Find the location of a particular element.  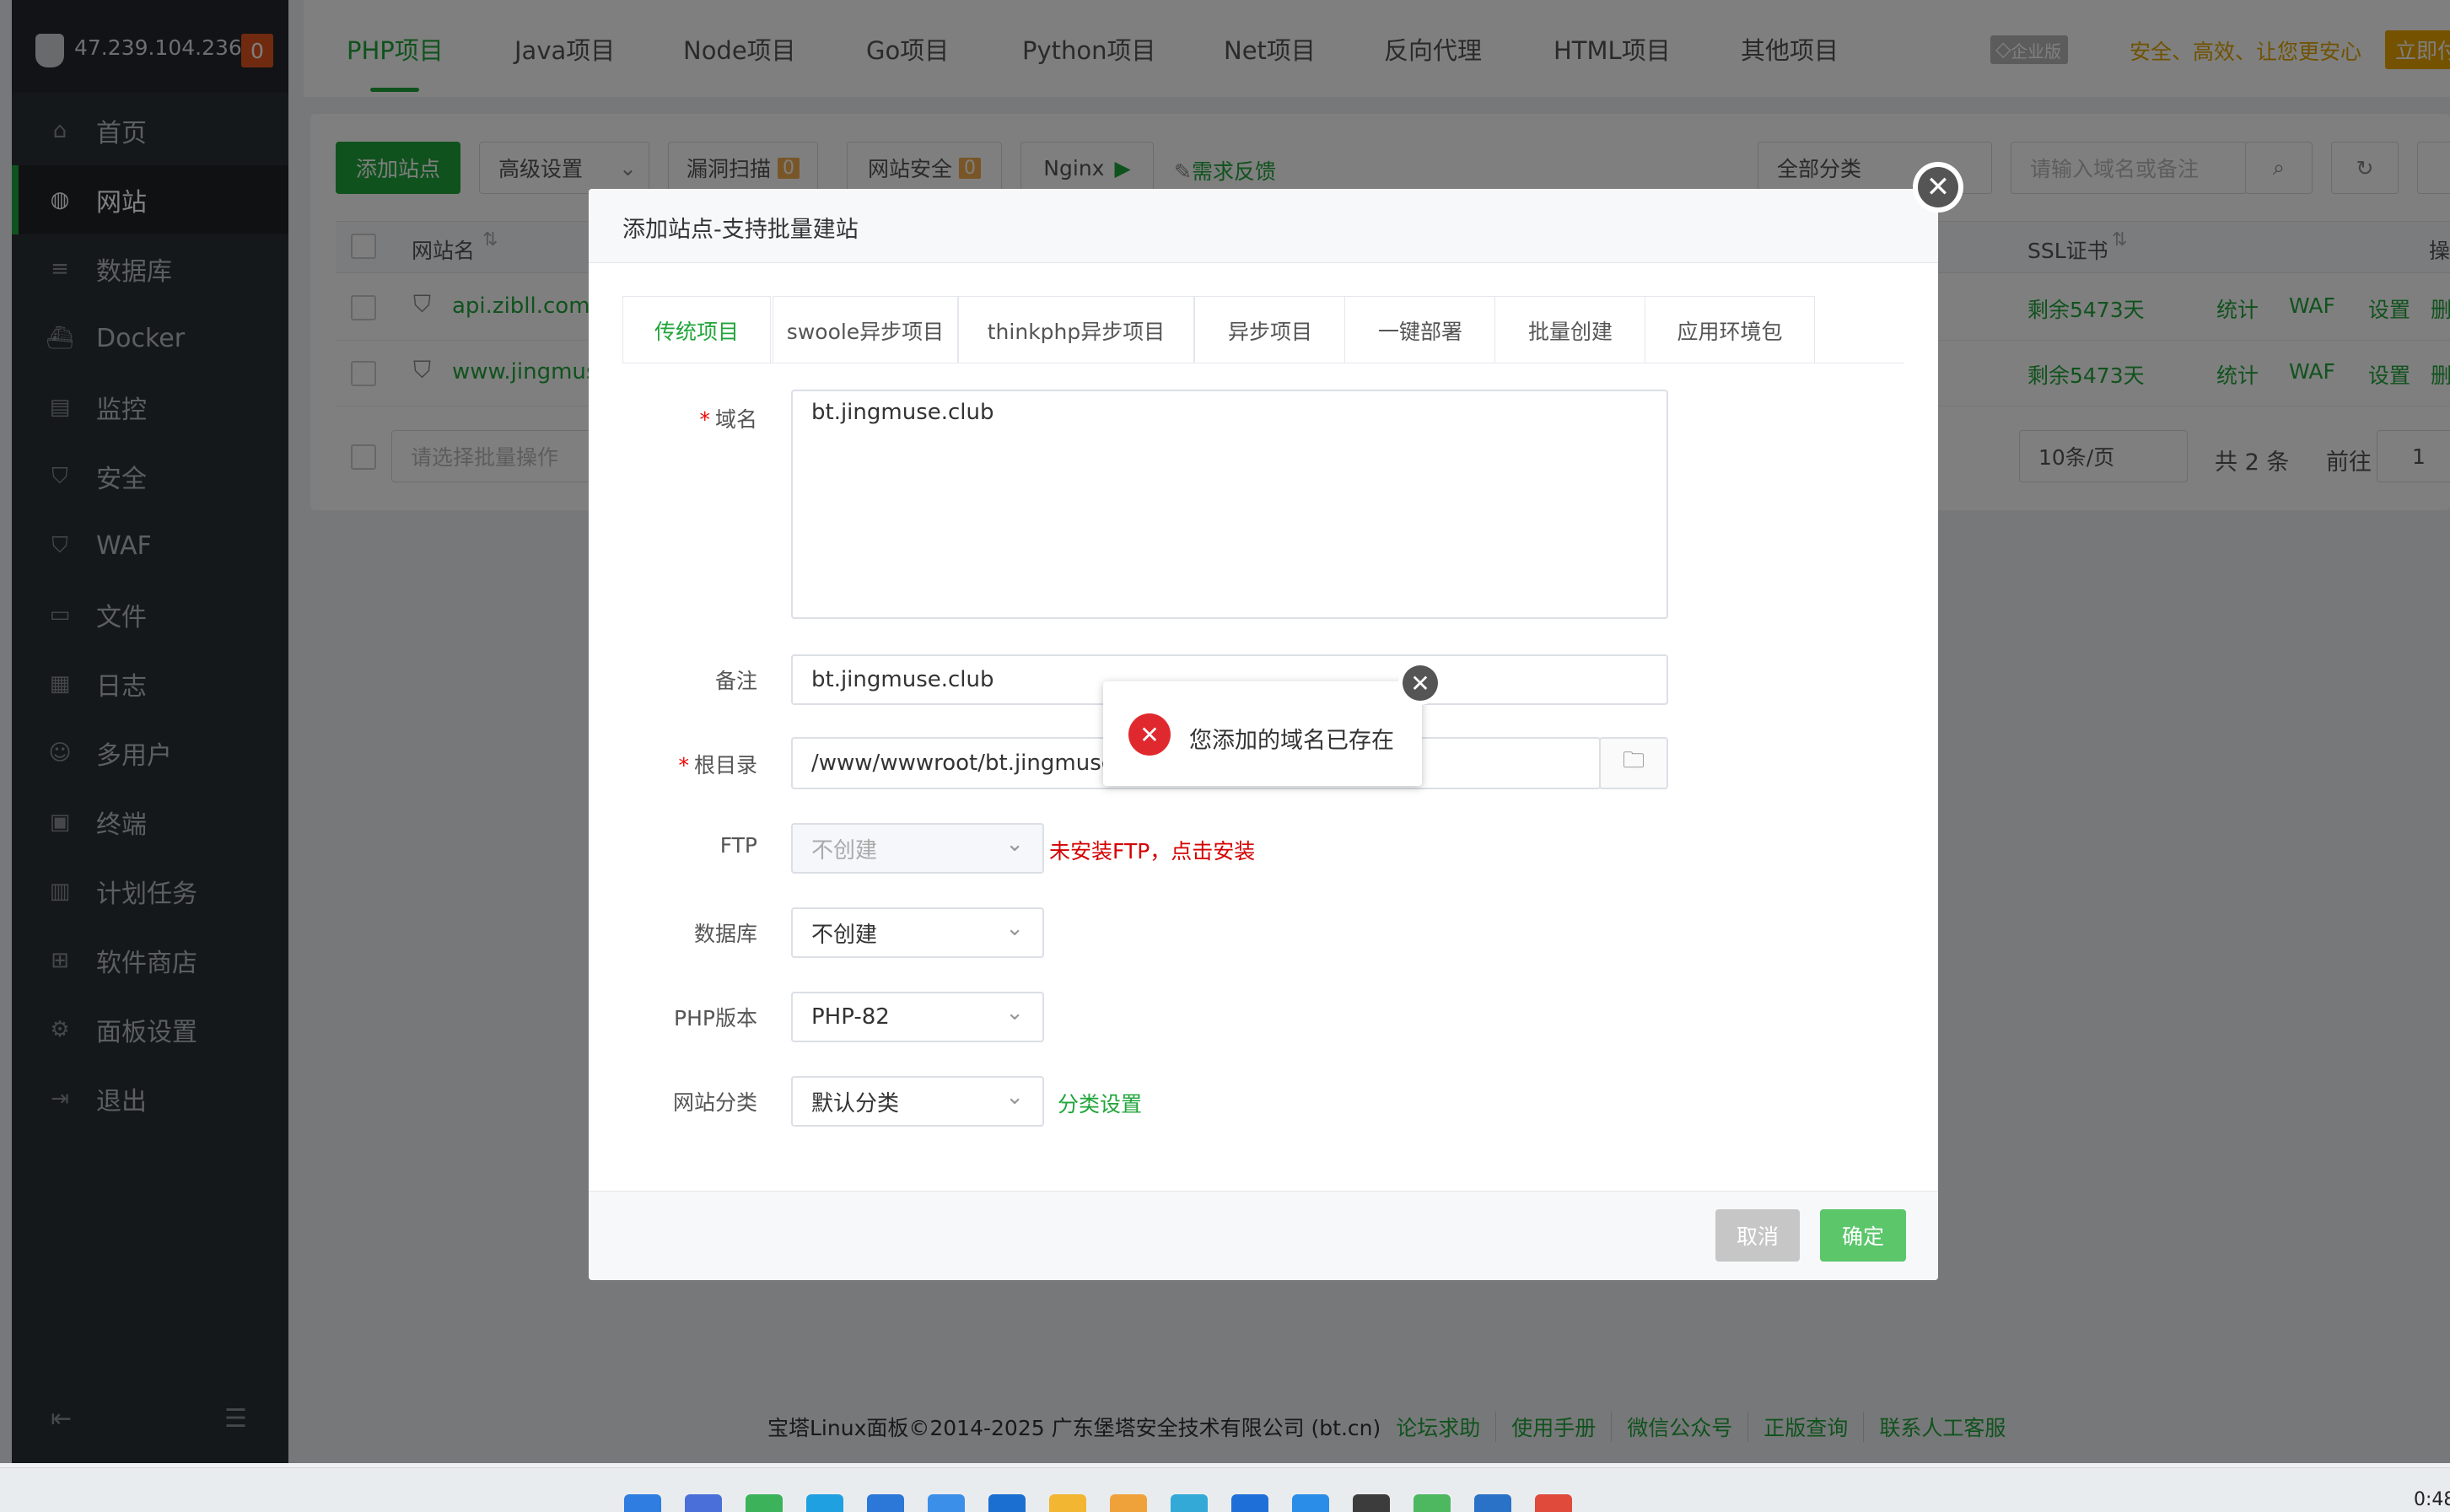

close-toast-button: ✕ is located at coordinates (1420, 683).